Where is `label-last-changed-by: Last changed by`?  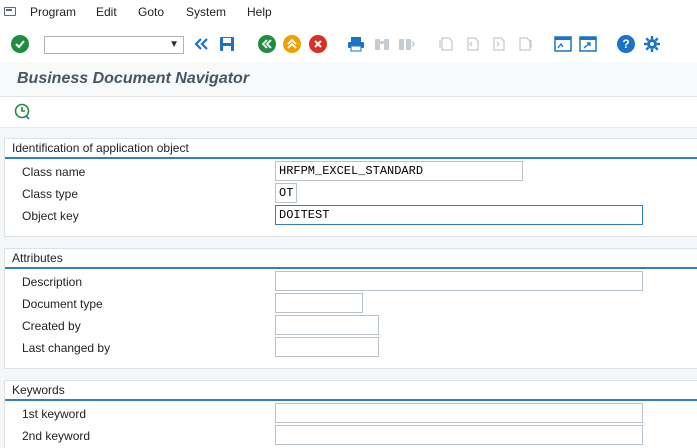 label-last-changed-by: Last changed by is located at coordinates (66, 348).